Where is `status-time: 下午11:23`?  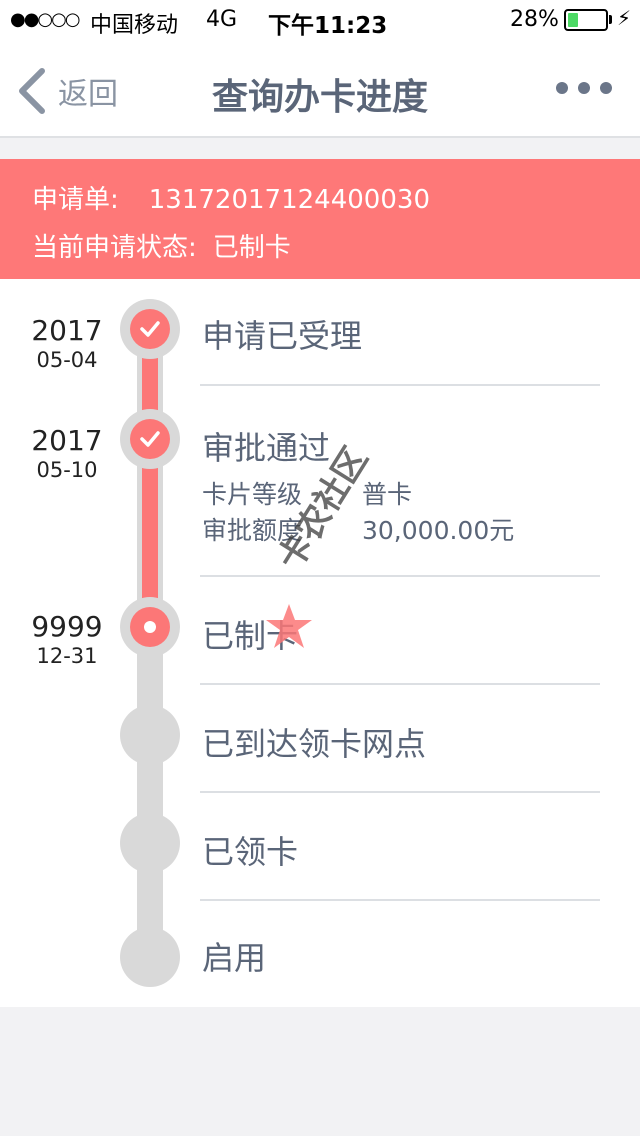
status-time: 下午11:23 is located at coordinates (328, 26).